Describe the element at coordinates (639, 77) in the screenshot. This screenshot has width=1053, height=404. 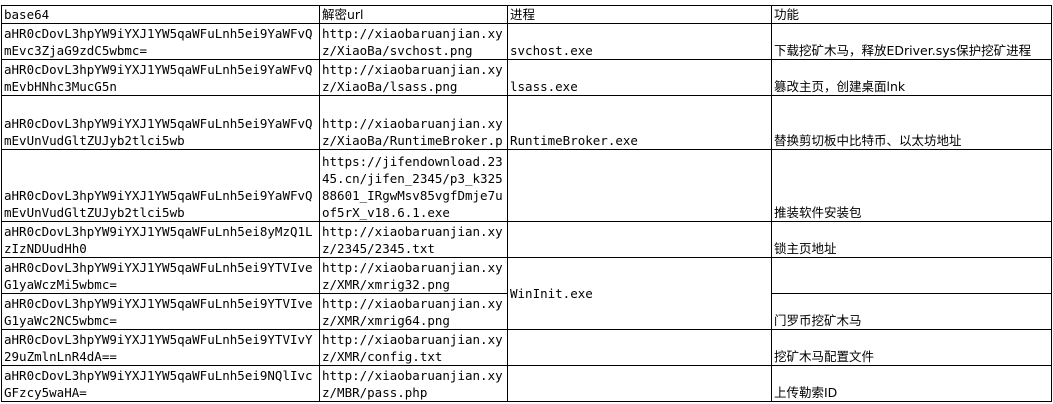
I see `cell-process: lsass.exe` at that location.